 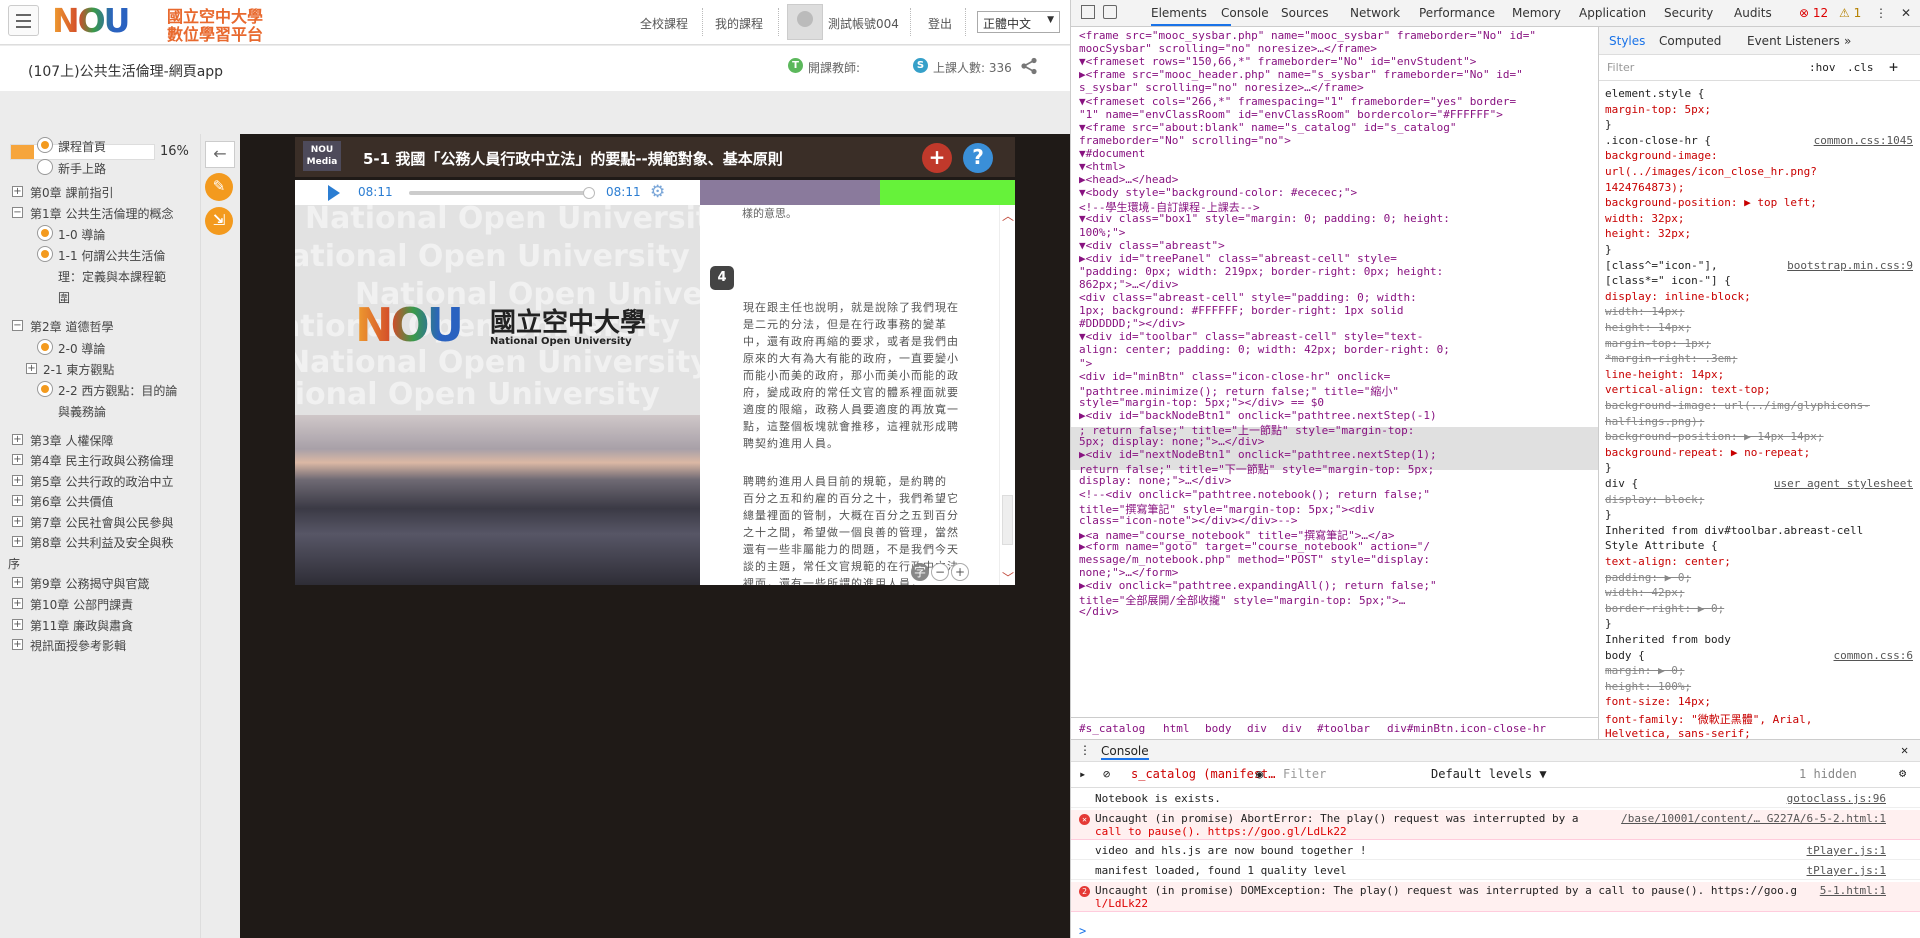 What do you see at coordinates (1644, 218) in the screenshot?
I see `style-rule-line: width: 32px;` at bounding box center [1644, 218].